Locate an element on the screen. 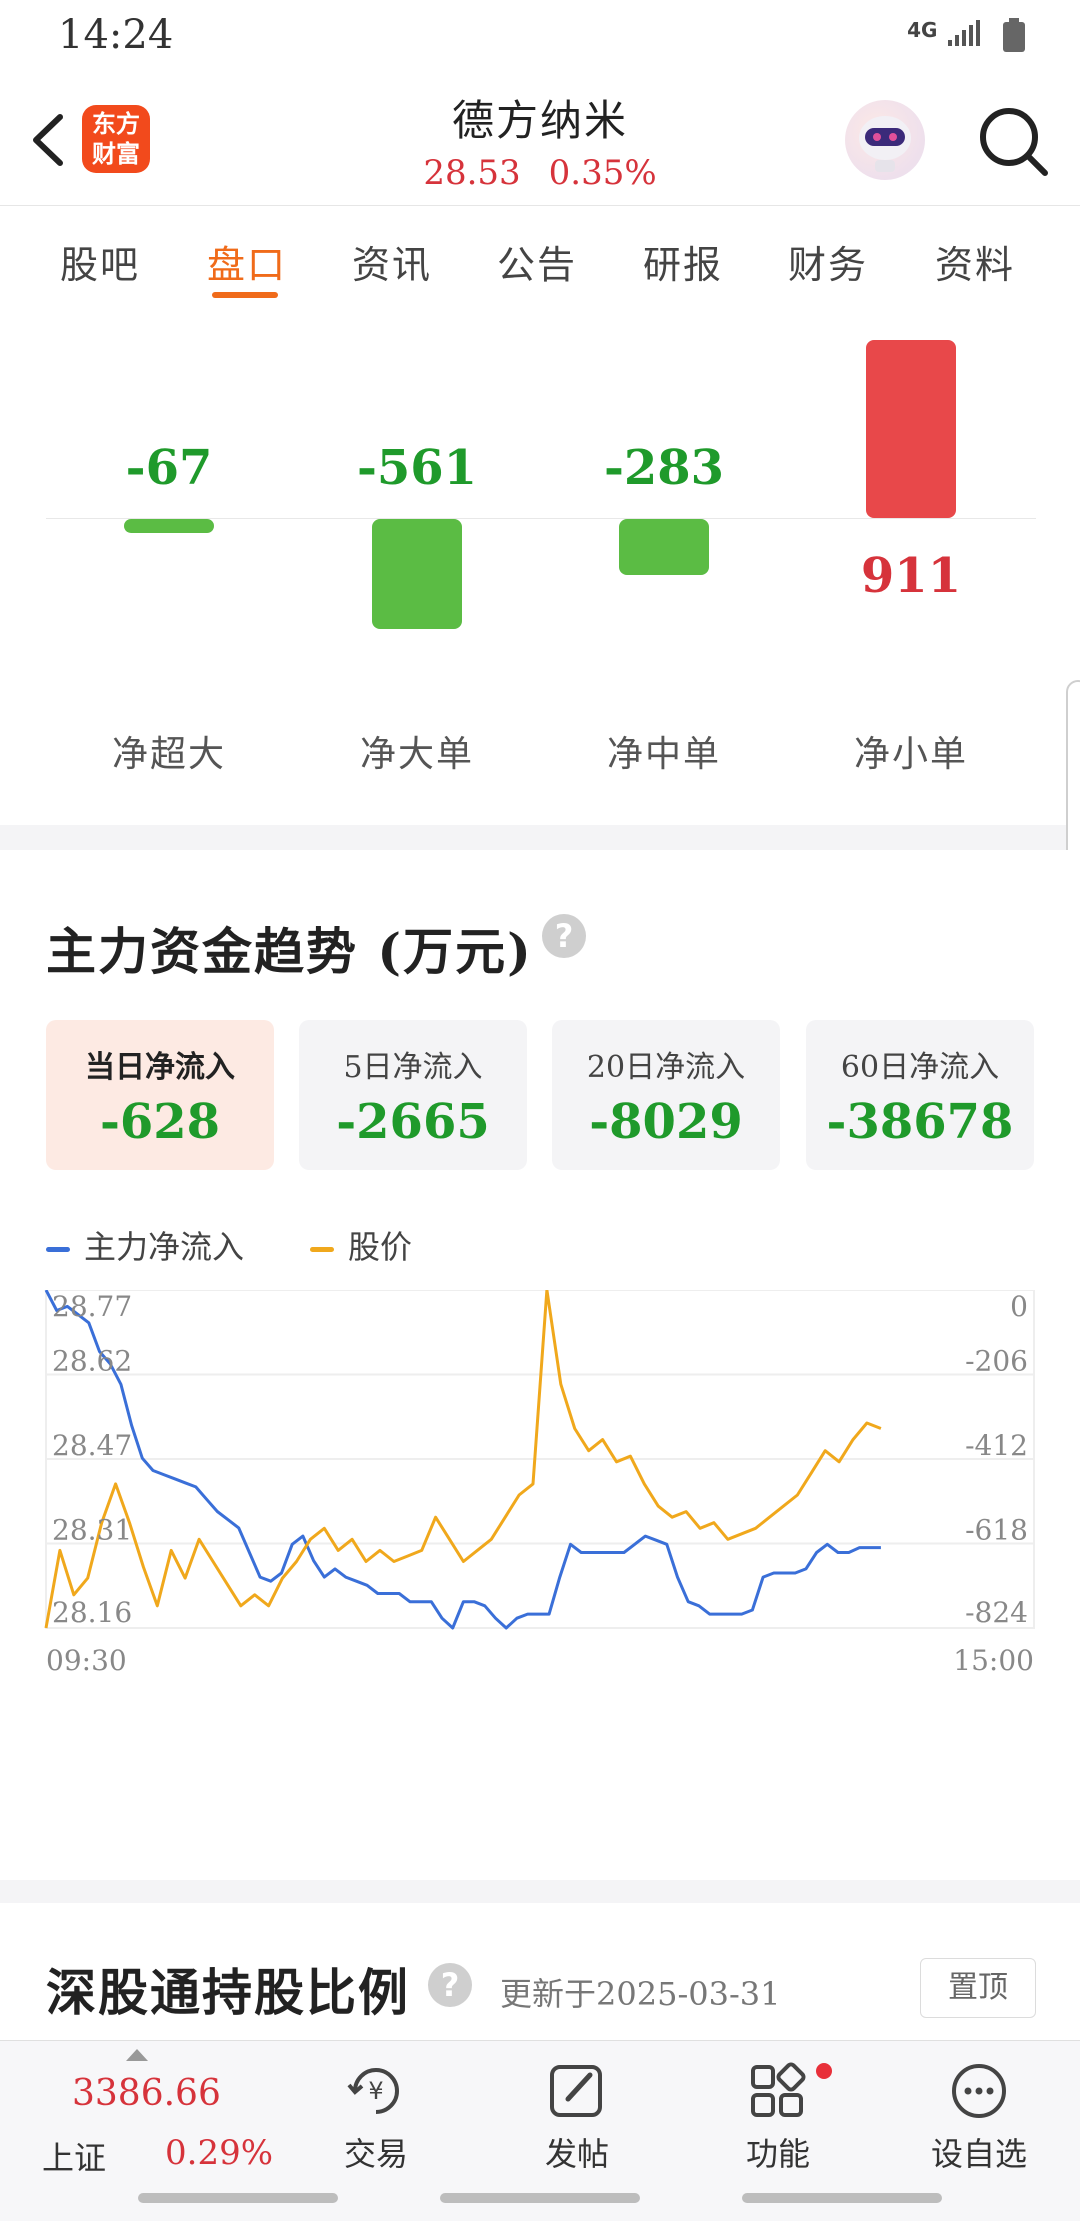  left-axis-tick: 28.62 is located at coordinates (92, 1361).